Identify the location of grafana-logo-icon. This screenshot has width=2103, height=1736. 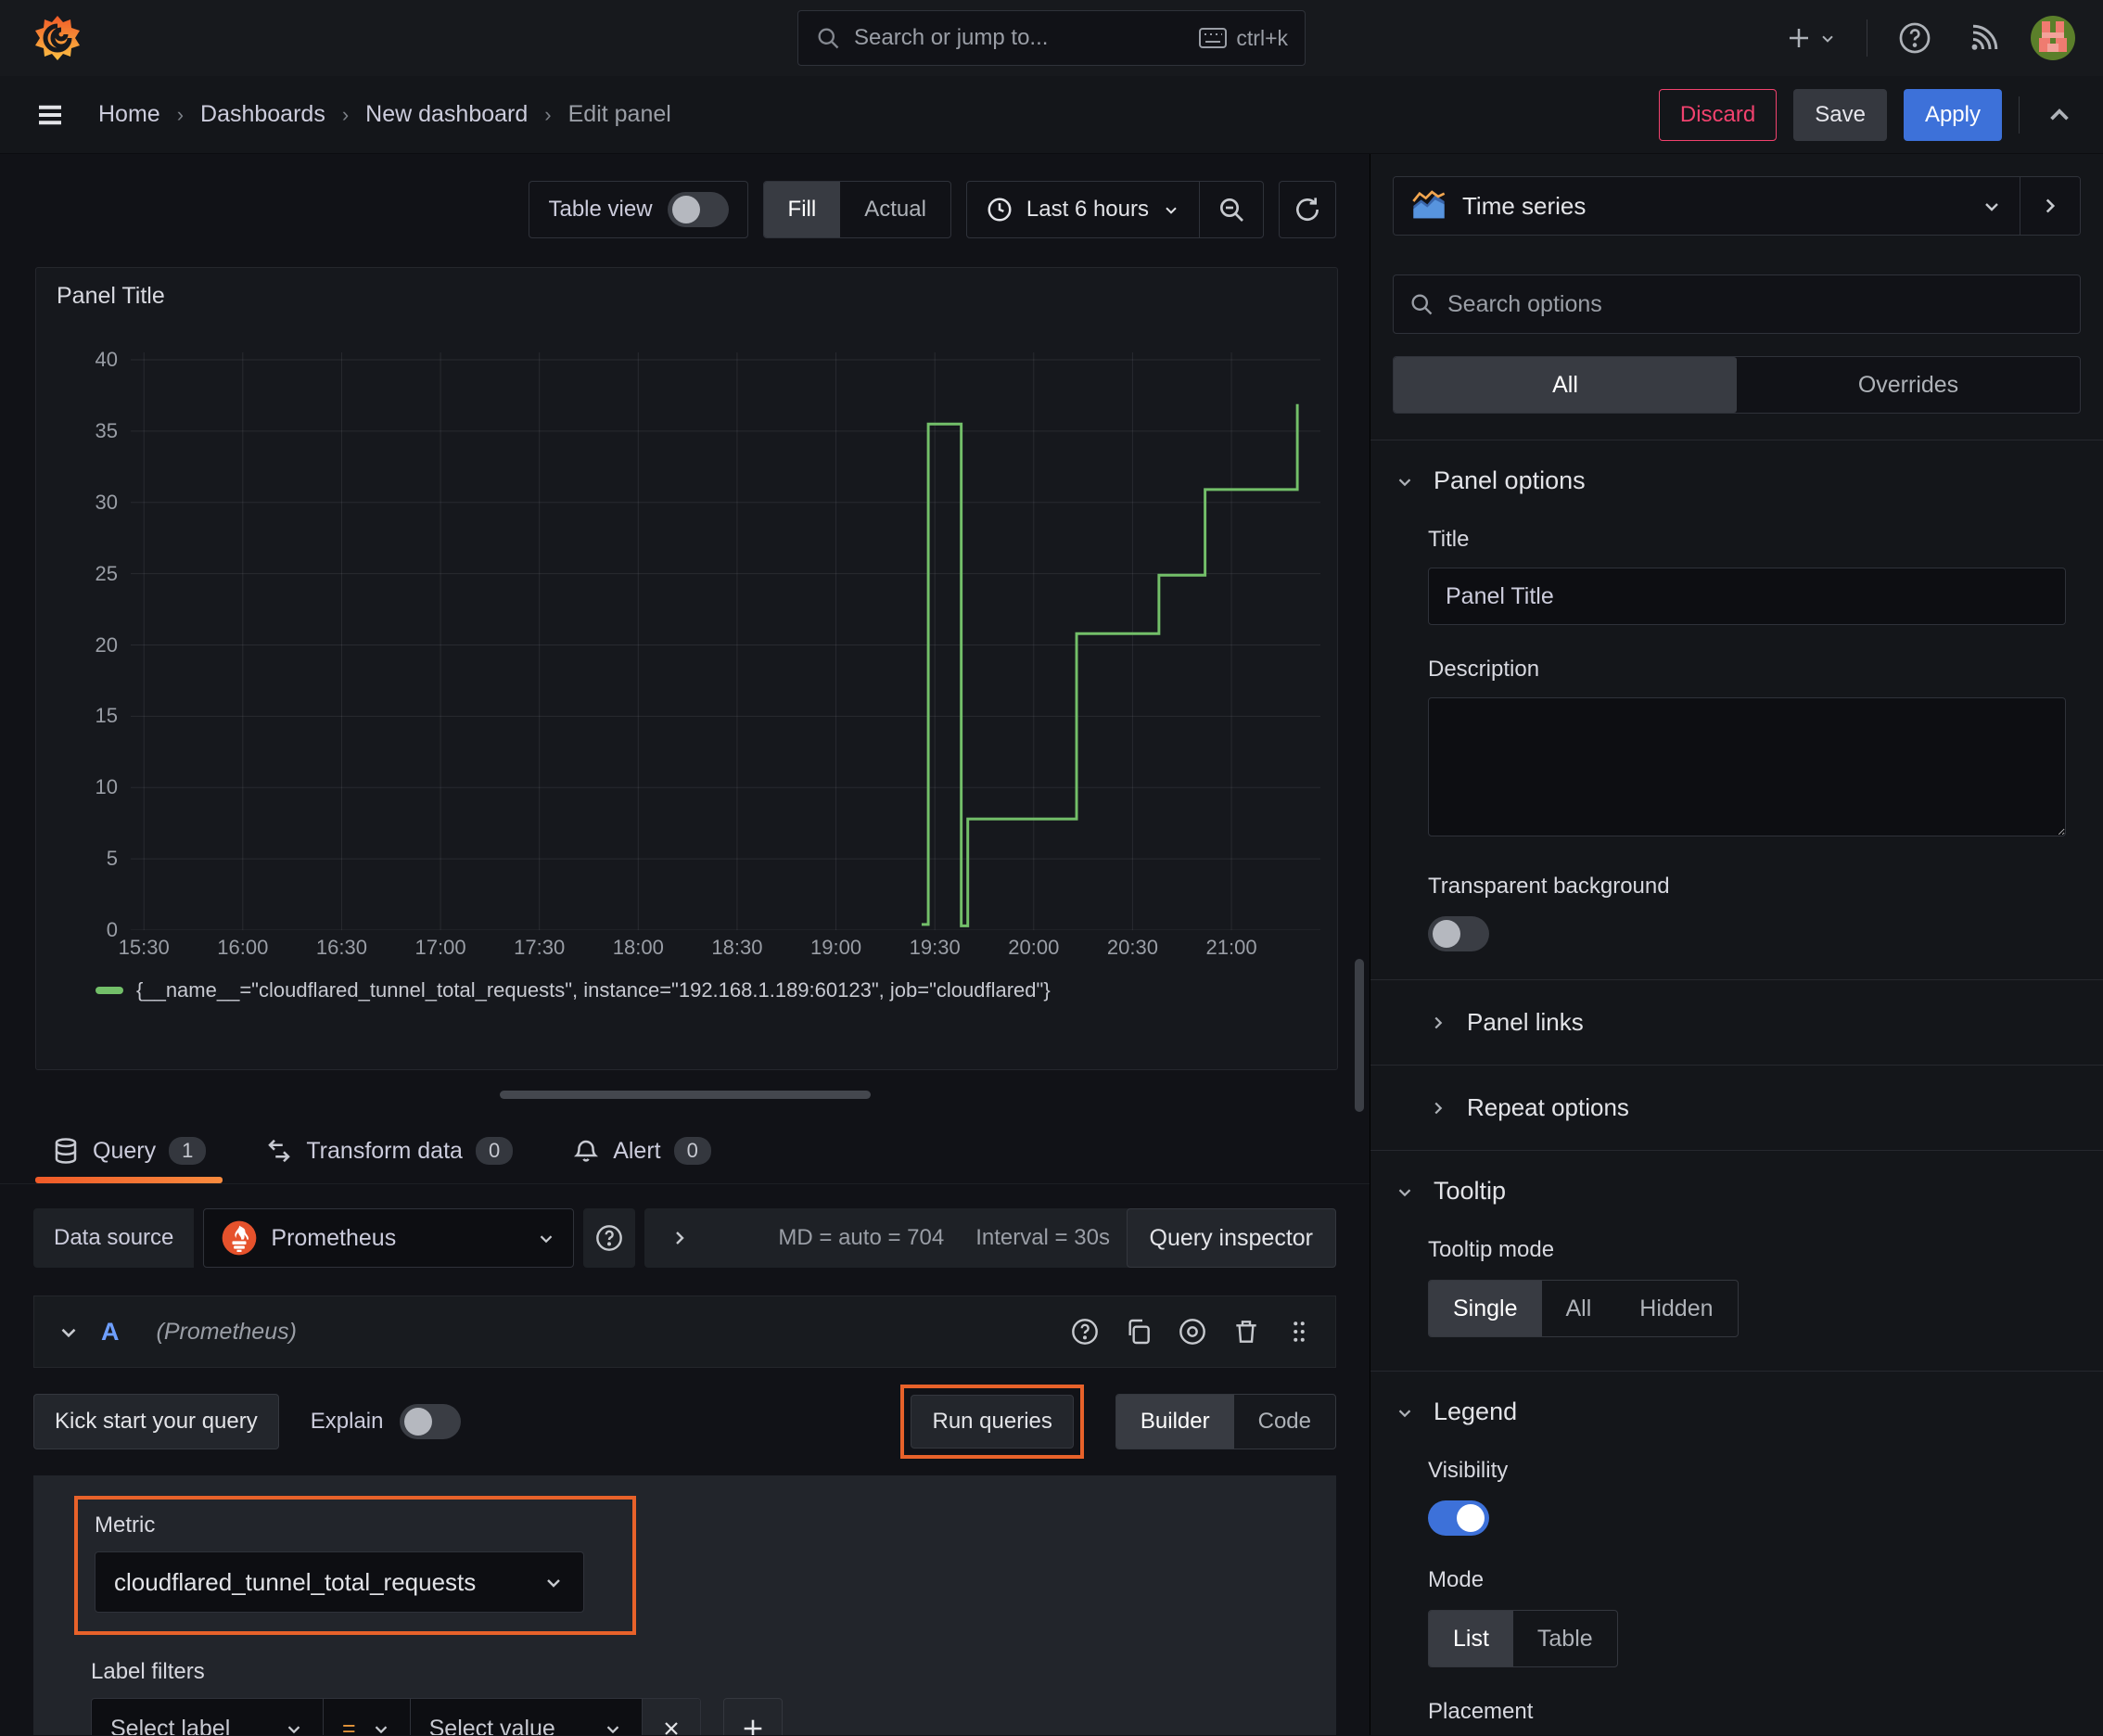
(57, 38).